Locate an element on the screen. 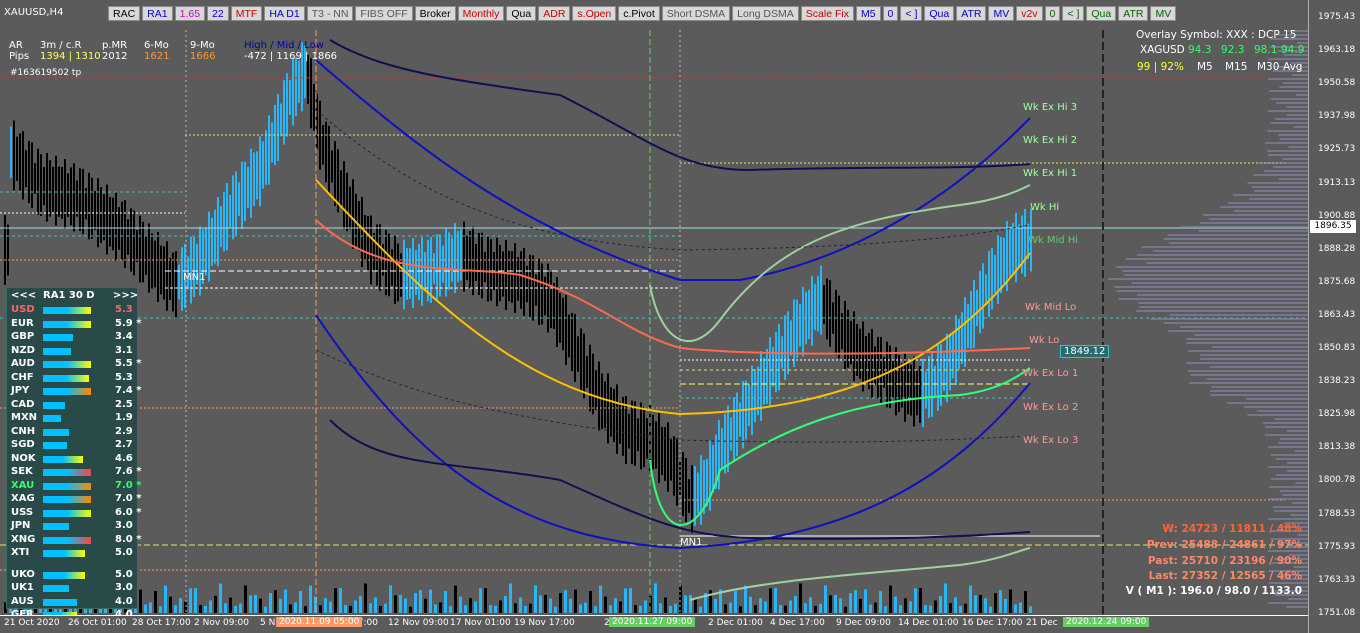 Image resolution: width=1360 pixels, height=633 pixels. time-tick: 19 Nov 17:00 is located at coordinates (544, 623).